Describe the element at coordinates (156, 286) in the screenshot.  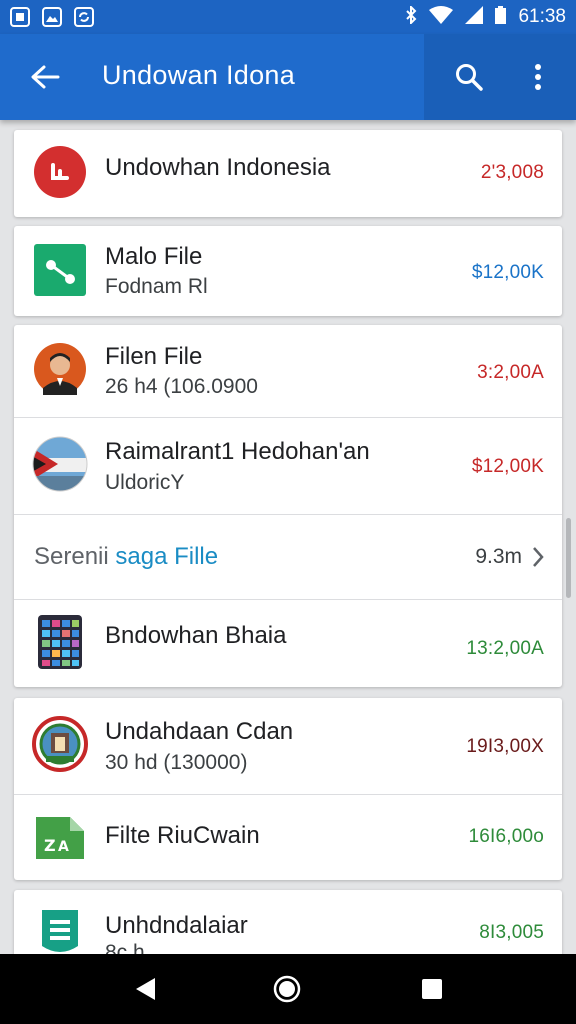
I see `list-item-subtitle: Fodnam Rl` at that location.